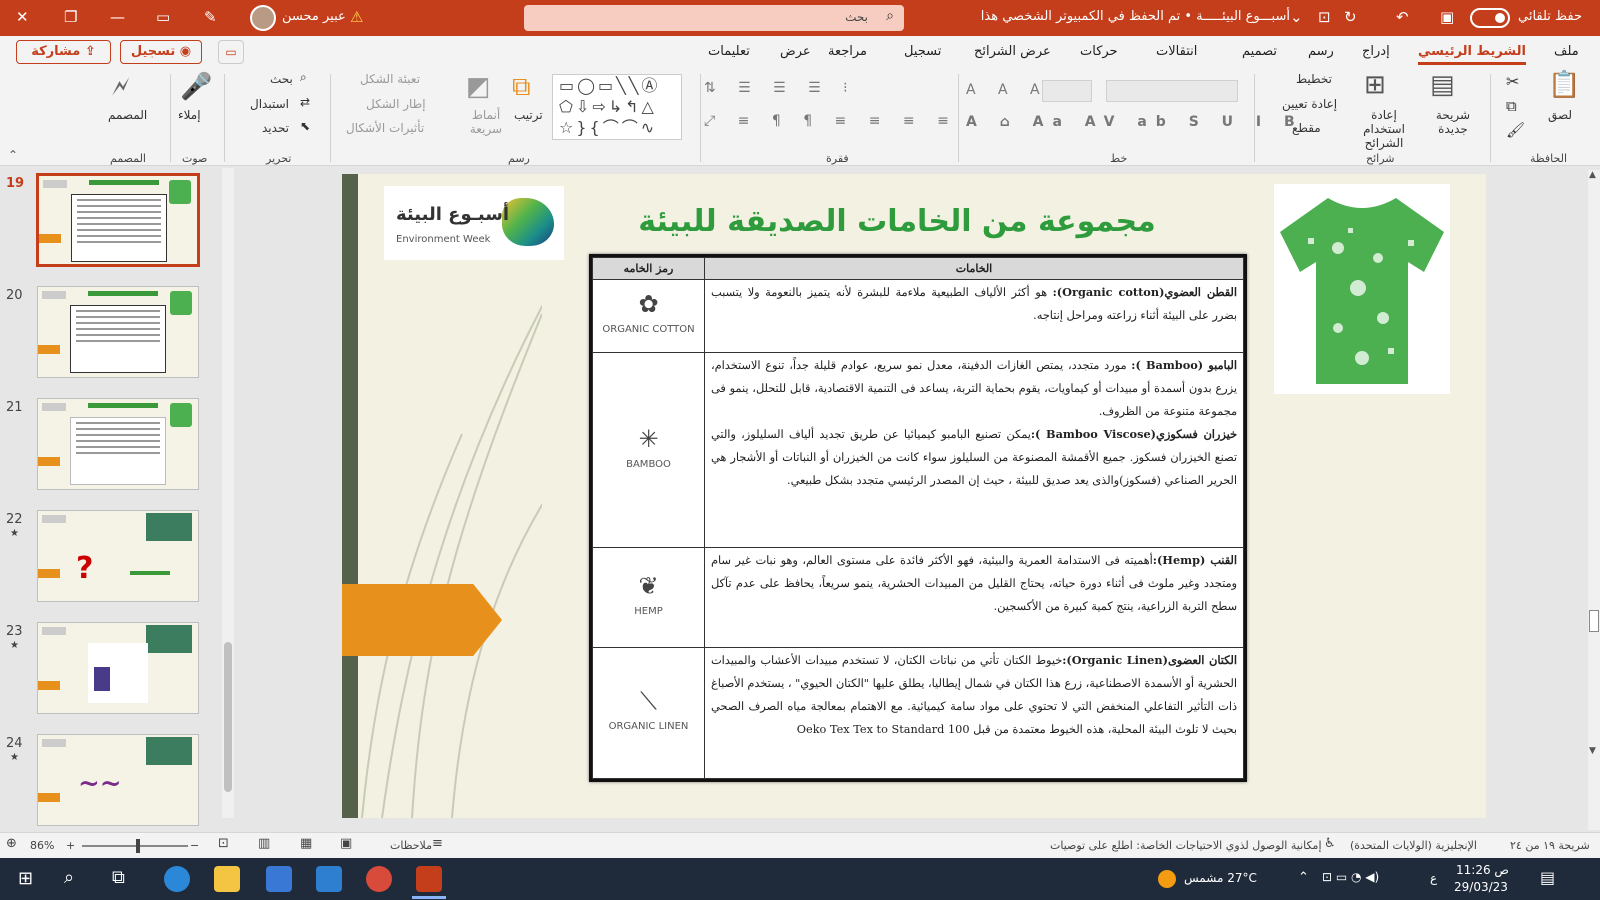  What do you see at coordinates (120, 87) in the screenshot?
I see `designer-icon: 🗲` at bounding box center [120, 87].